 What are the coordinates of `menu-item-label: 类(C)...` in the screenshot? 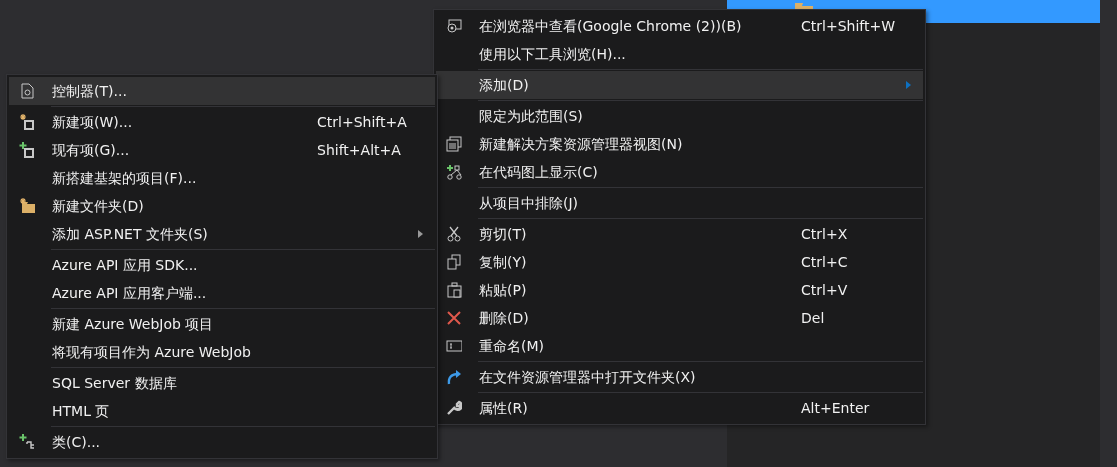 It's located at (76, 442).